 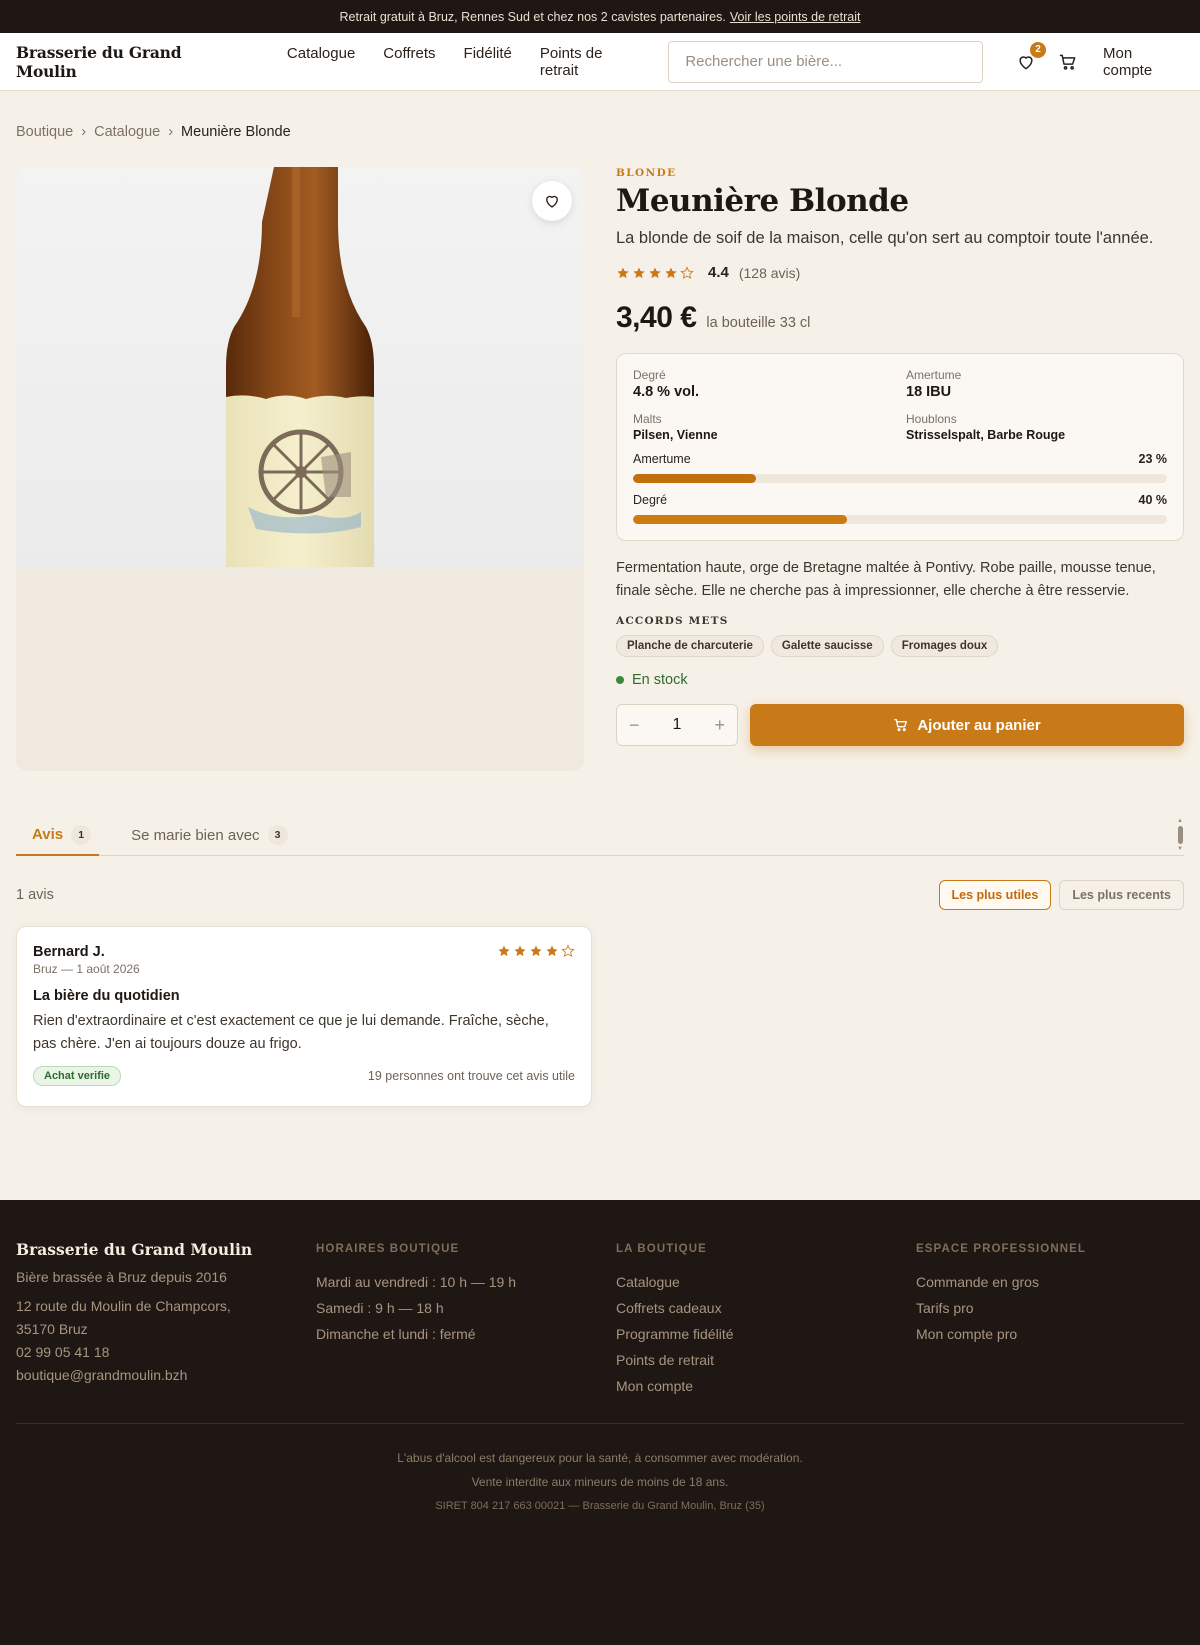 I want to click on spec-label: Amertume, so click(x=934, y=375).